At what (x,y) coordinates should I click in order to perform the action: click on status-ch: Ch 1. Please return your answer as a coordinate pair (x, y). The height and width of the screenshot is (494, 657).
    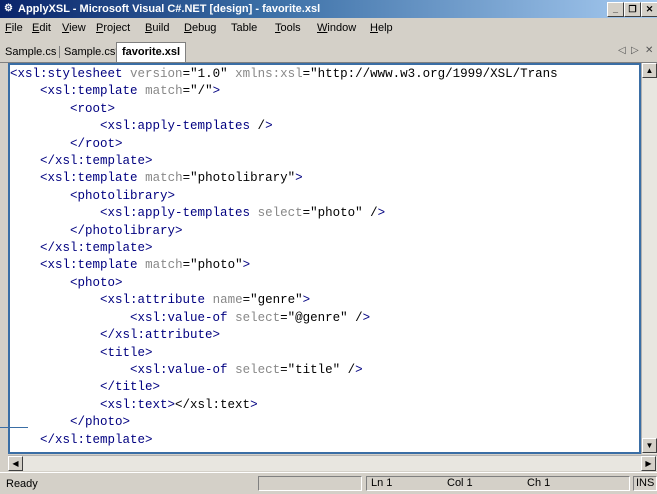
    Looking at the image, I should click on (539, 483).